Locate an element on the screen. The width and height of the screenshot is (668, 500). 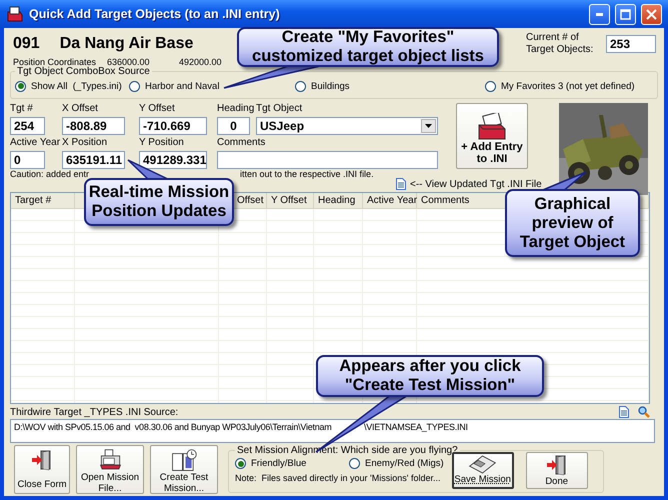
callout: Real-time Mission Position Updates is located at coordinates (159, 202).